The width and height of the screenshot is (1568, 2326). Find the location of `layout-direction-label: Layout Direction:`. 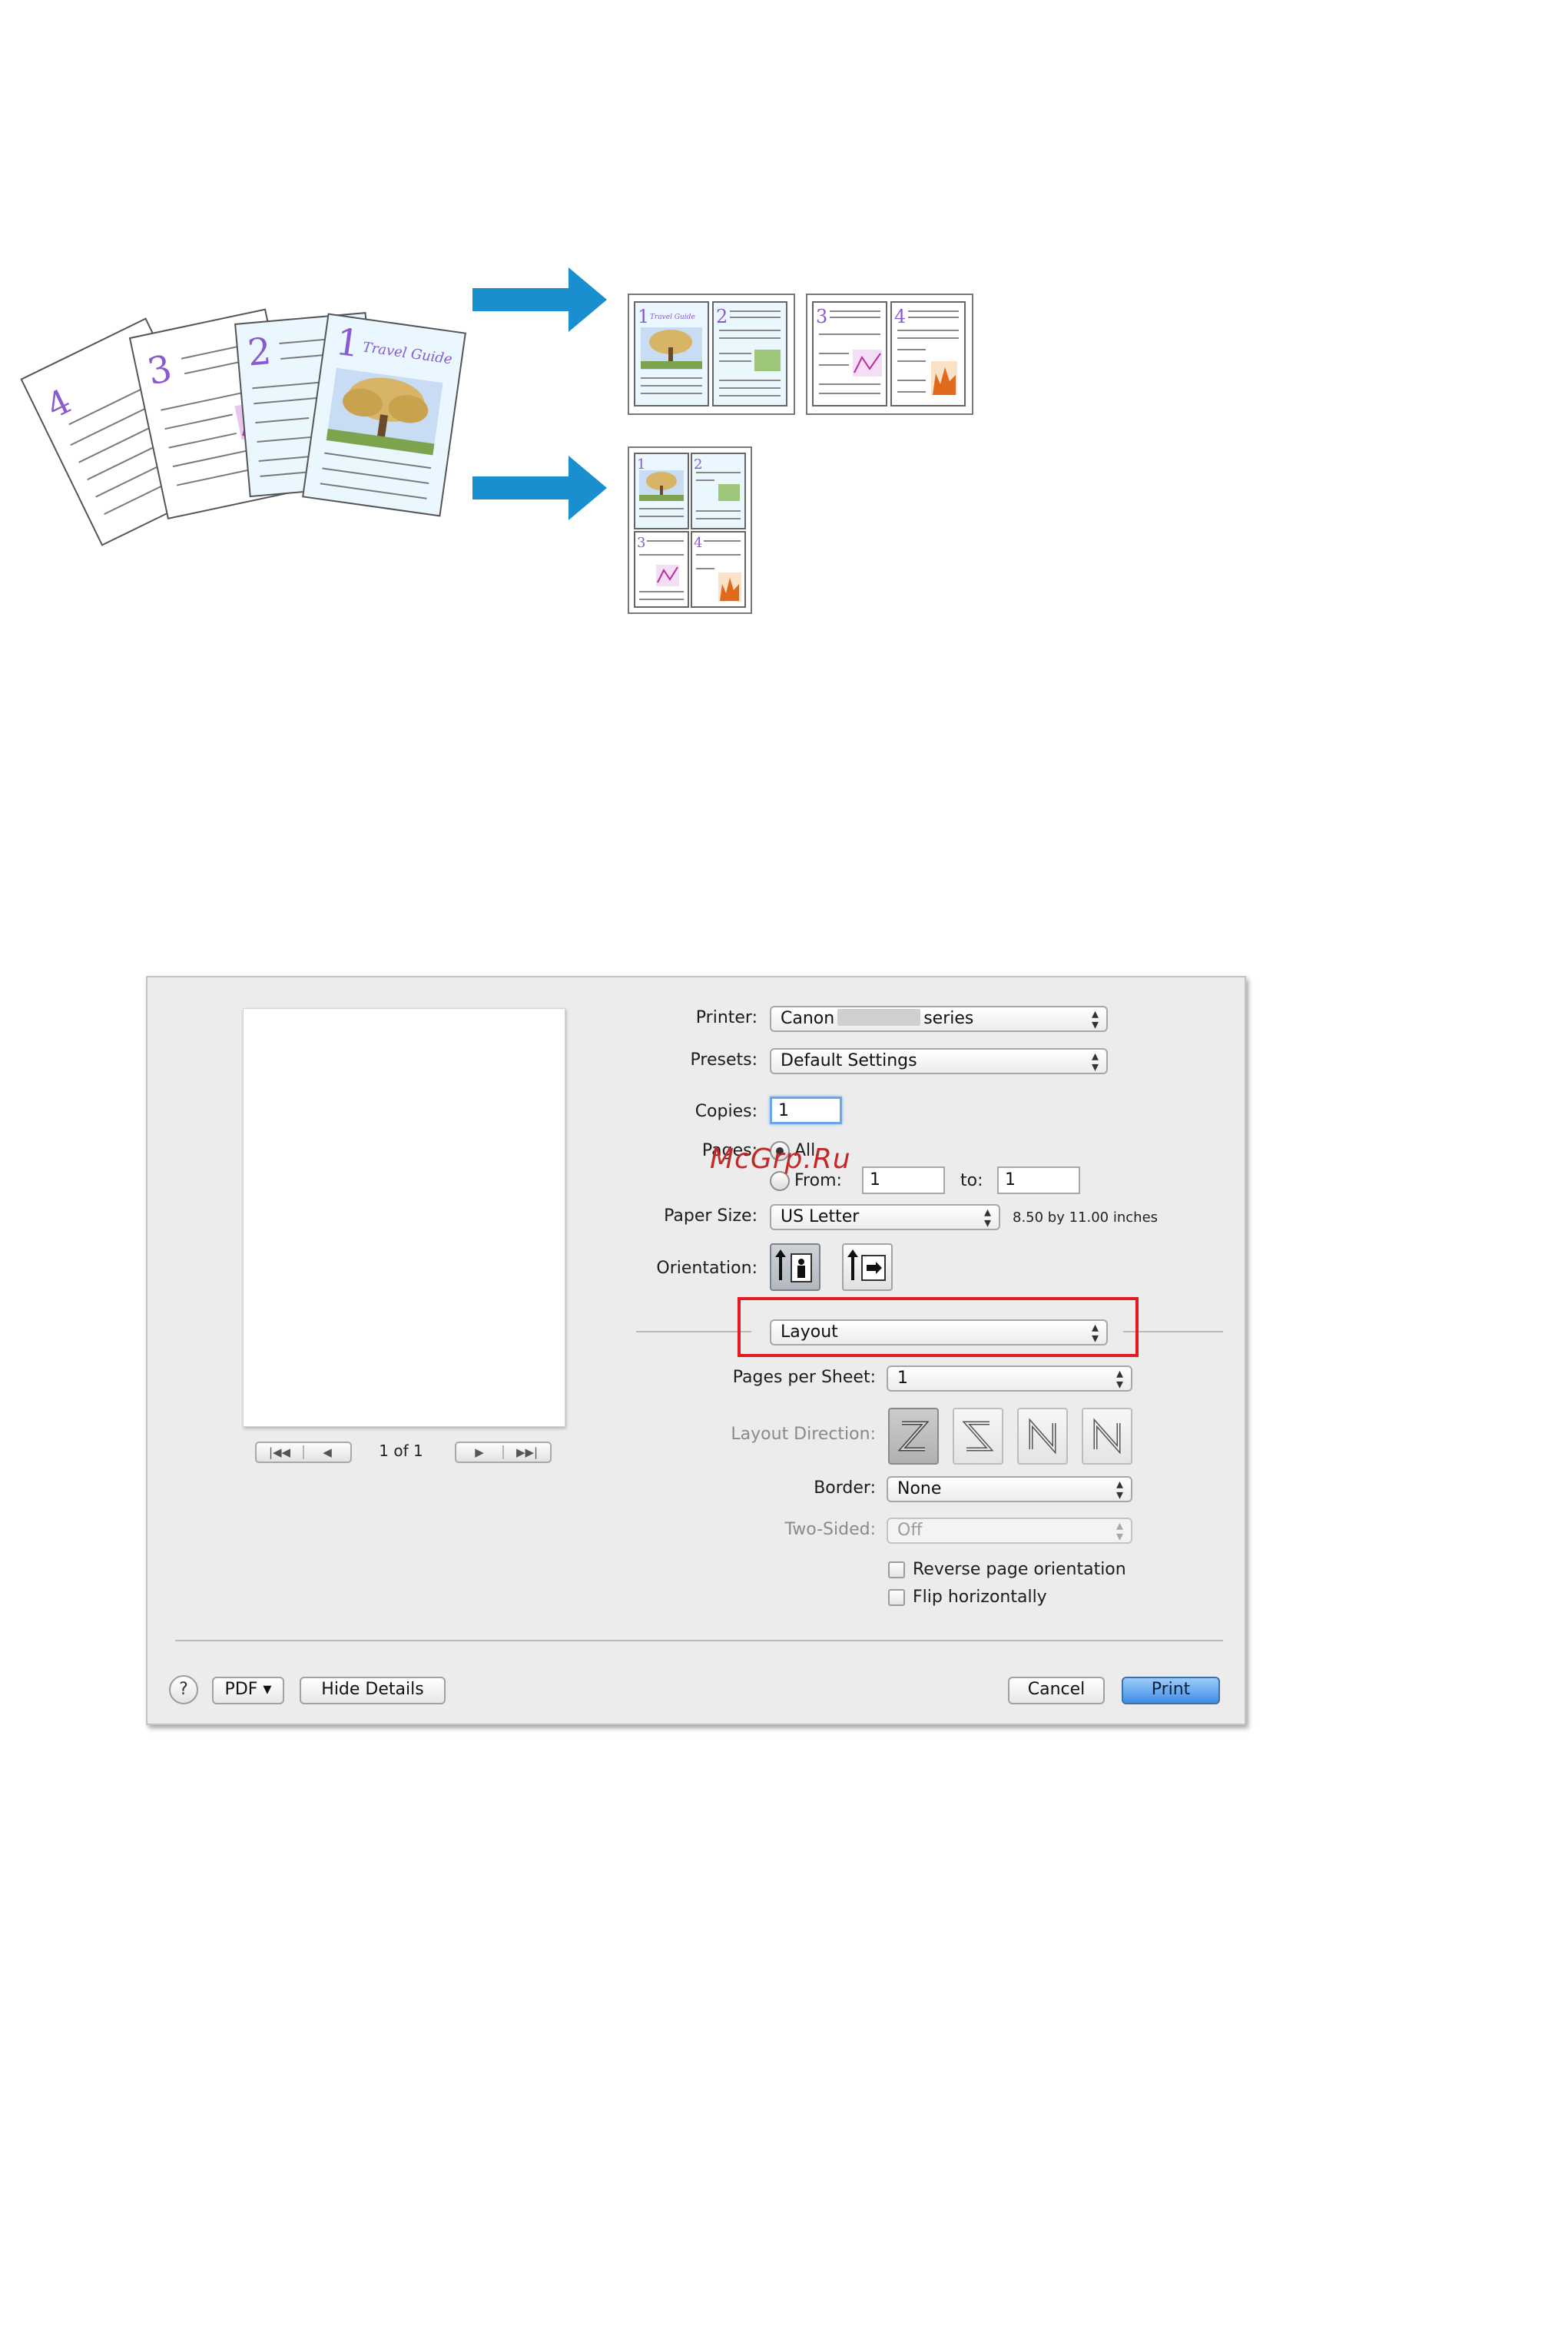

layout-direction-label: Layout Direction: is located at coordinates (803, 1434).